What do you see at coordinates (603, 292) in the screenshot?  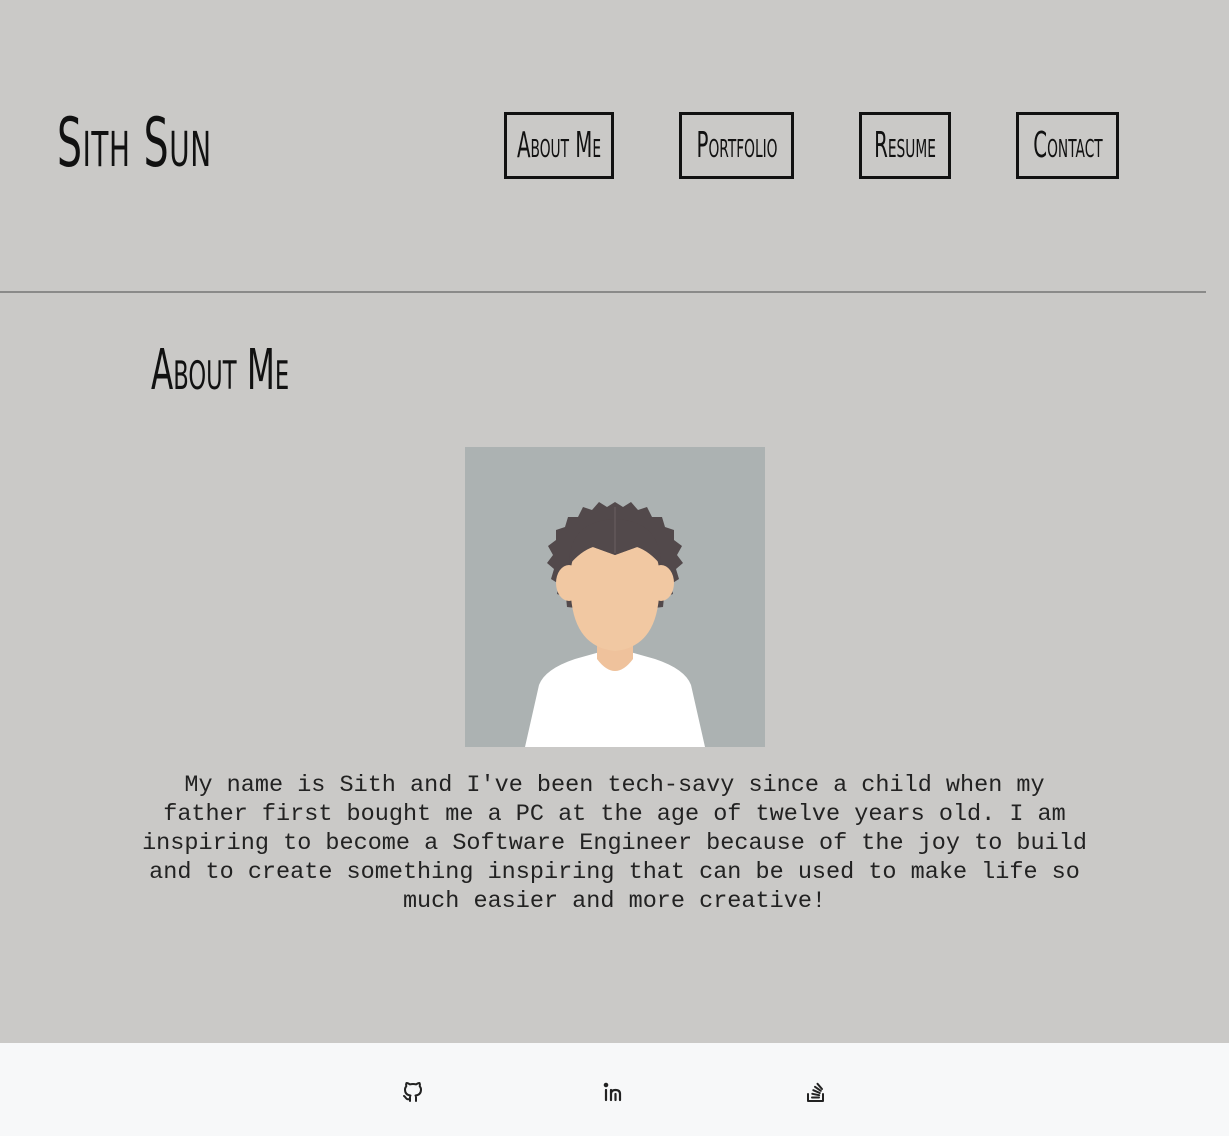 I see `header-divider` at bounding box center [603, 292].